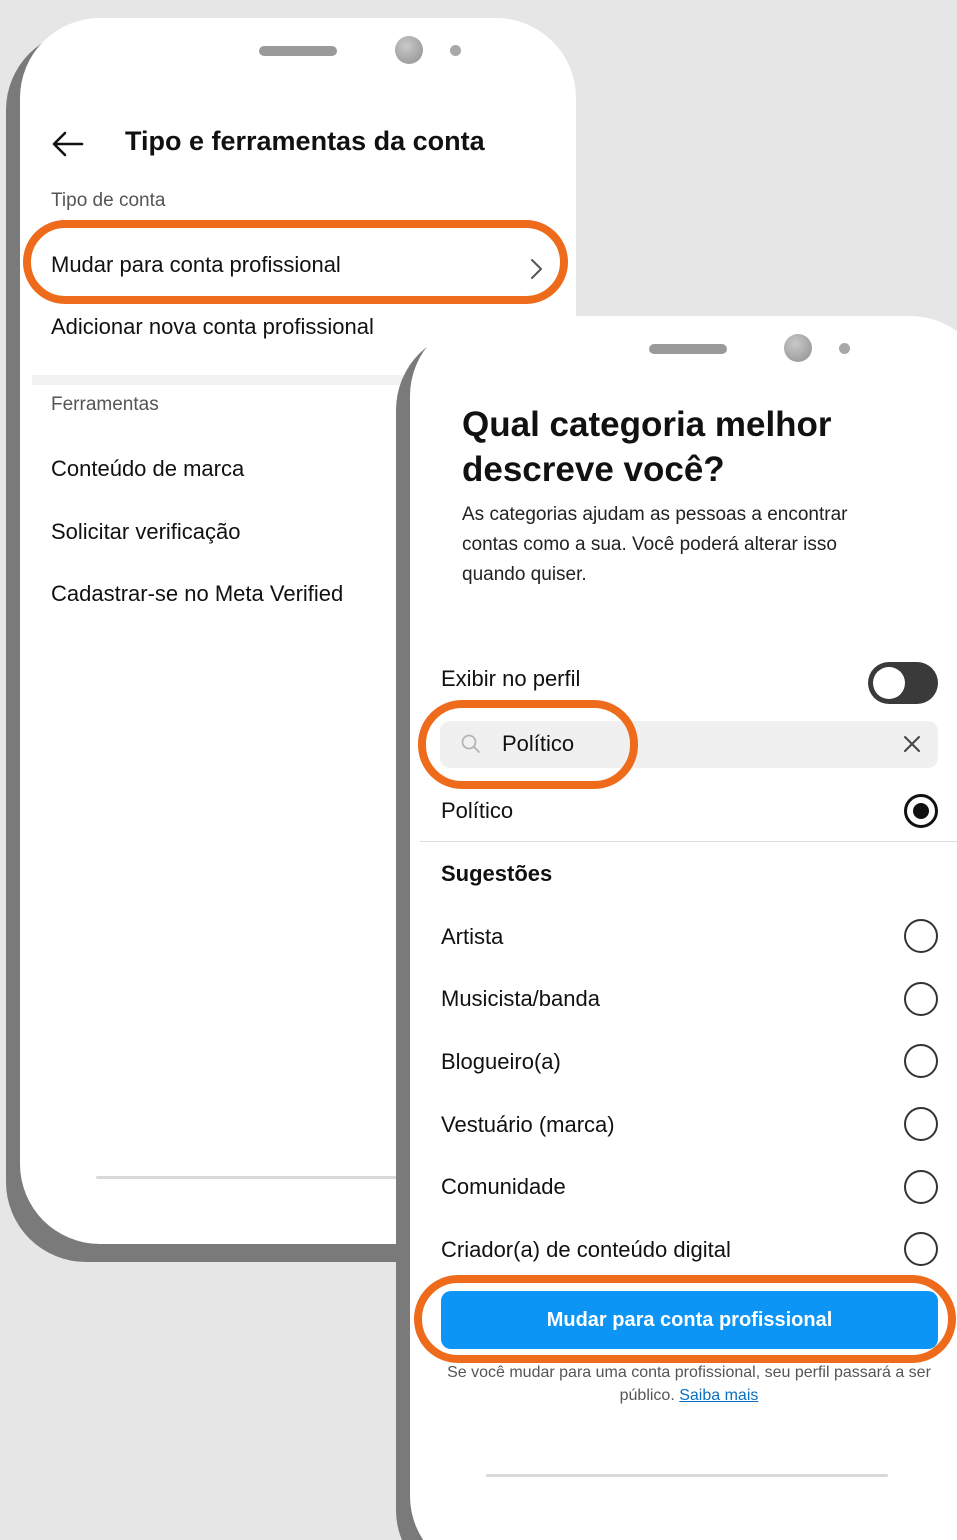  What do you see at coordinates (305, 141) in the screenshot?
I see `page-title: Tipo e ferramentas da conta` at bounding box center [305, 141].